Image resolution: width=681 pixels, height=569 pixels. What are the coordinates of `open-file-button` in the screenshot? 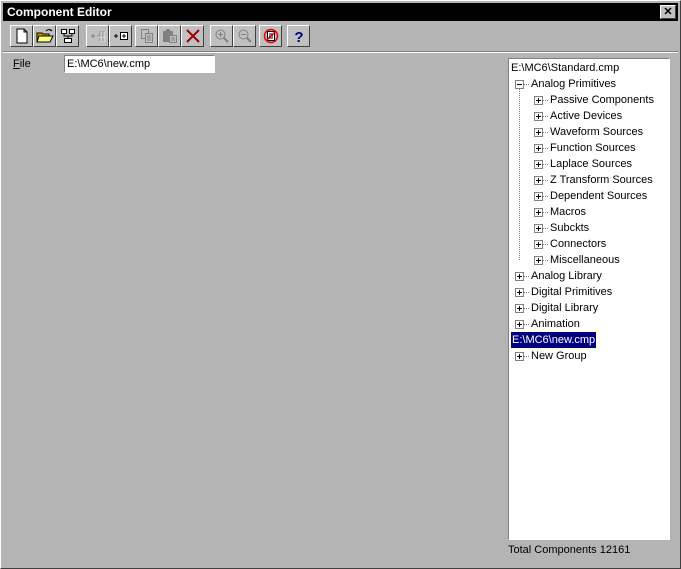 It's located at (44, 36).